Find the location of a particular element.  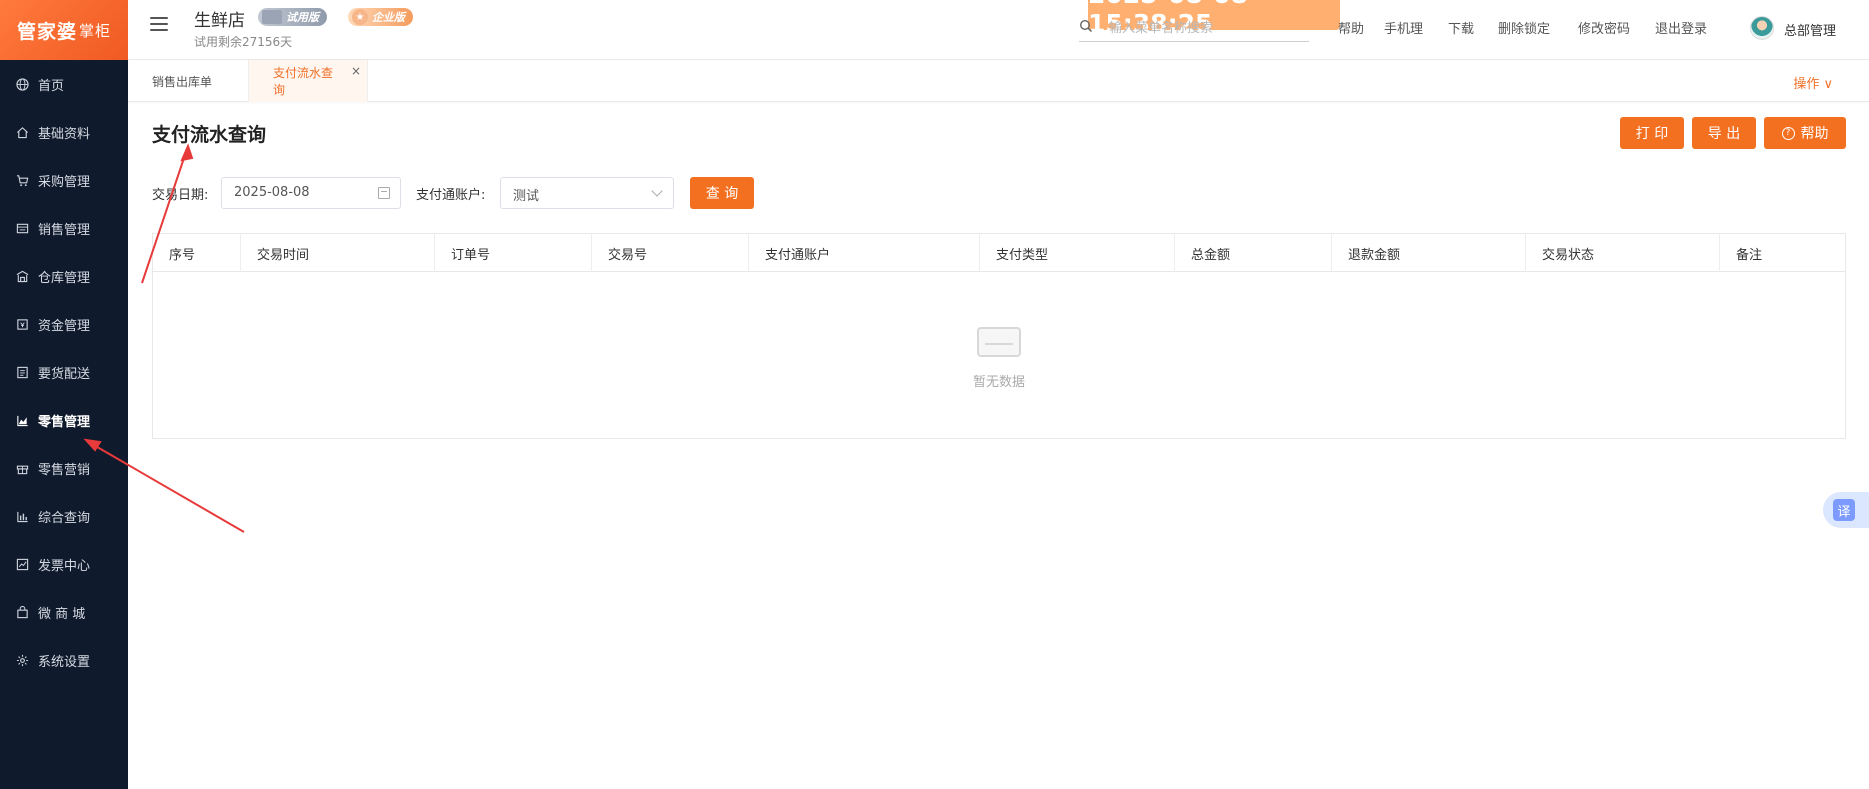

column-header: 交易时间 is located at coordinates (338, 253).